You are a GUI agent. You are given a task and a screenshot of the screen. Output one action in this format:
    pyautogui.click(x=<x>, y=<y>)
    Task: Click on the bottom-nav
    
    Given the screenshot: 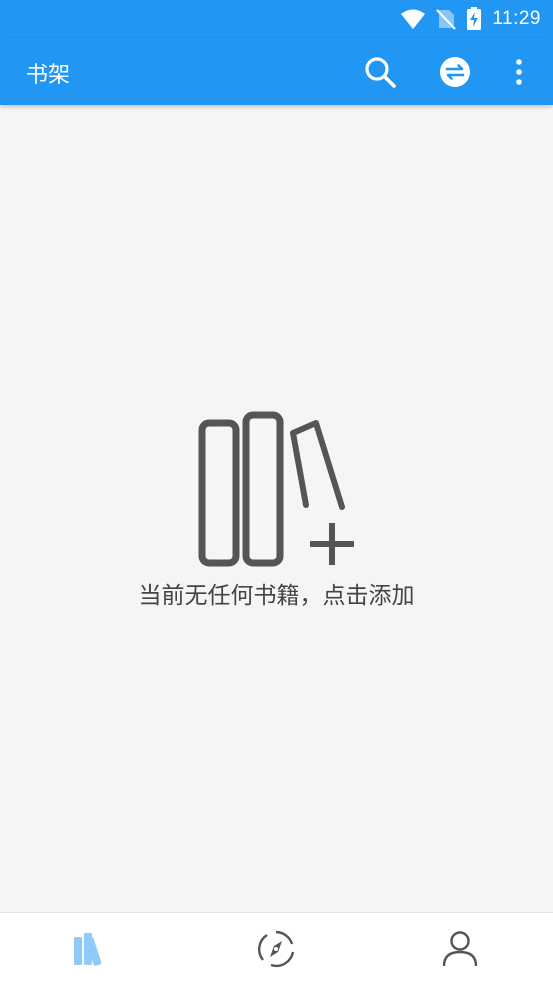 What is the action you would take?
    pyautogui.click(x=276, y=947)
    